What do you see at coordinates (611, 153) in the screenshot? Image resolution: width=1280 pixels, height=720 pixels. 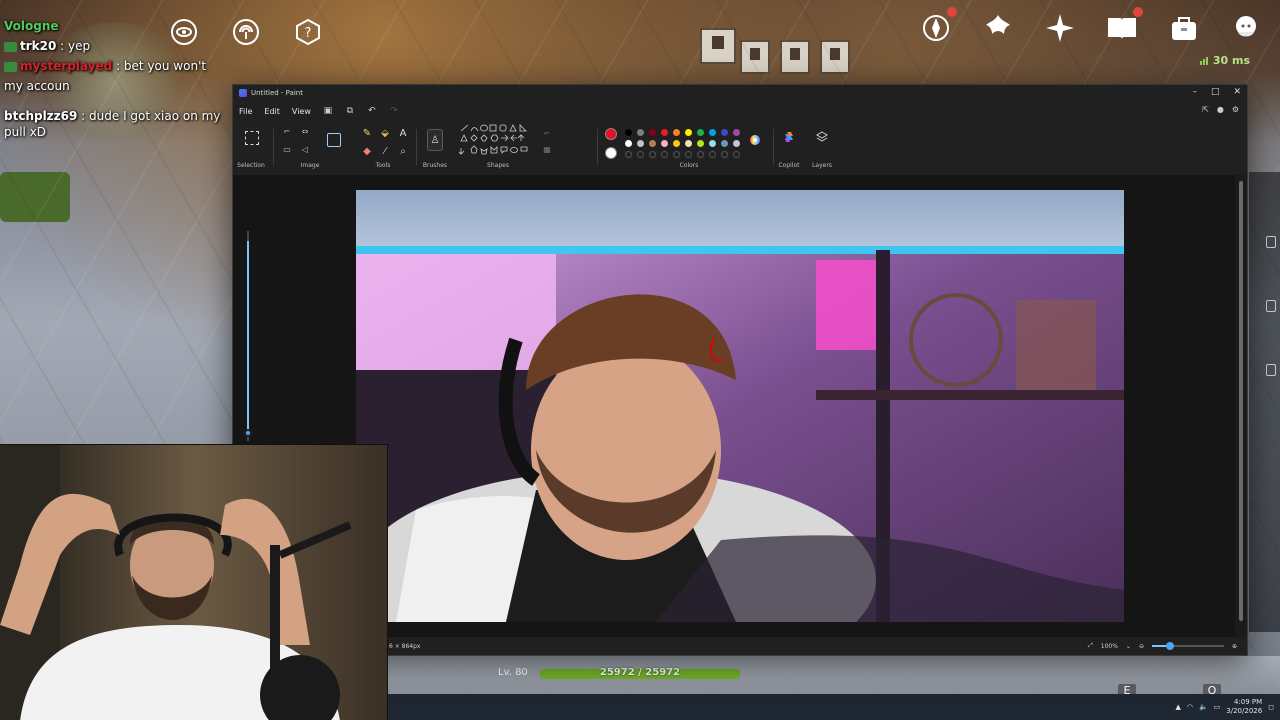 I see `secondary-color-swatch` at bounding box center [611, 153].